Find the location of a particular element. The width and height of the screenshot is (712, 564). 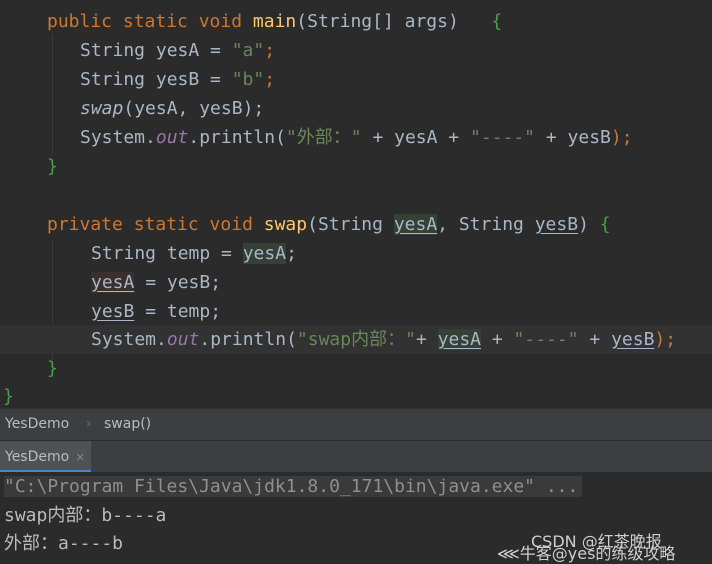

code-text: String temp = is located at coordinates (167, 253).